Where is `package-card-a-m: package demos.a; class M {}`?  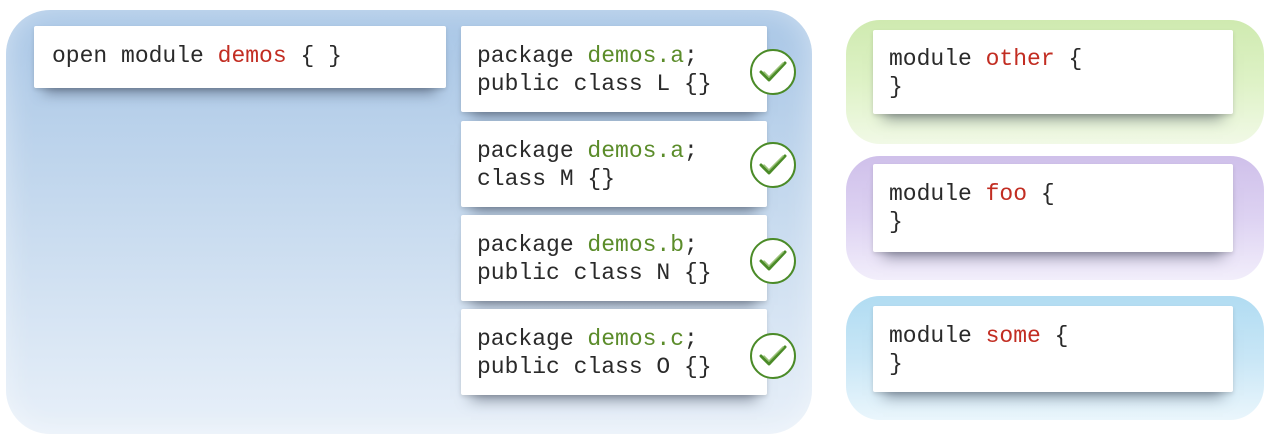 package-card-a-m: package demos.a; class M {} is located at coordinates (614, 164).